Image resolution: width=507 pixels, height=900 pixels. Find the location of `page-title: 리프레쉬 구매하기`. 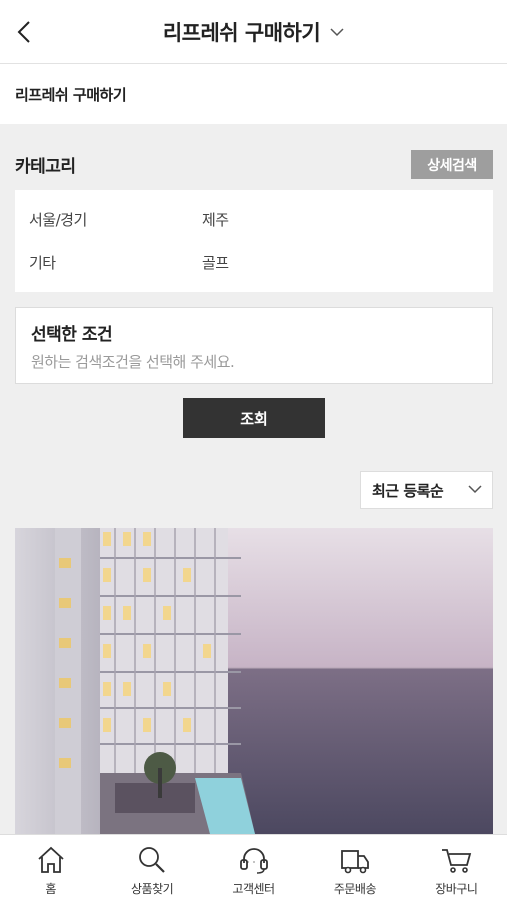

page-title: 리프레쉬 구매하기 is located at coordinates (241, 33).